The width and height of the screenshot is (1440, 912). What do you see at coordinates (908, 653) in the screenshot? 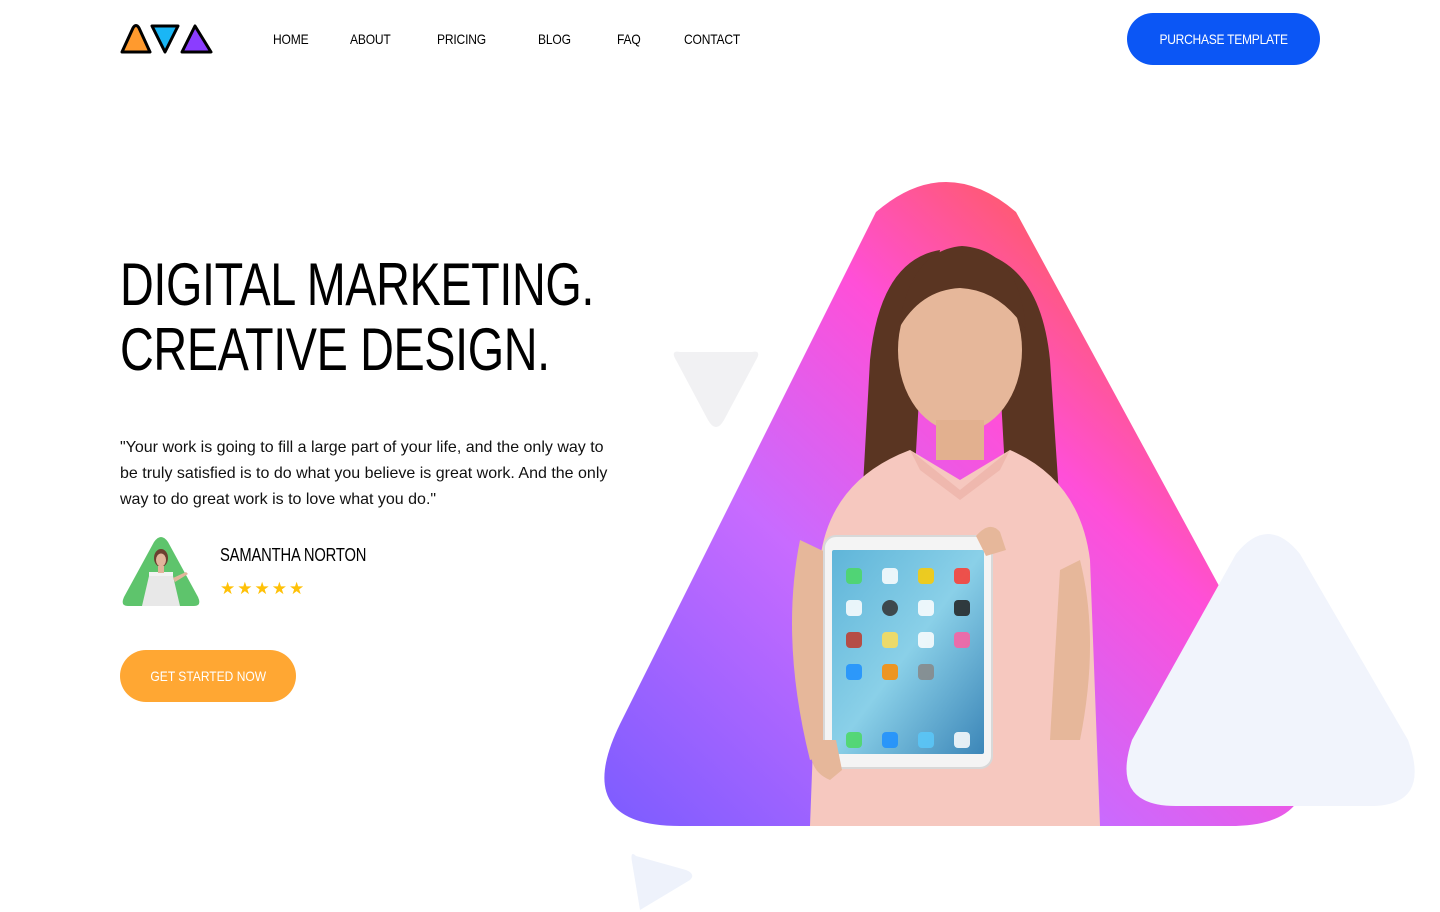
I see `tablet-device` at bounding box center [908, 653].